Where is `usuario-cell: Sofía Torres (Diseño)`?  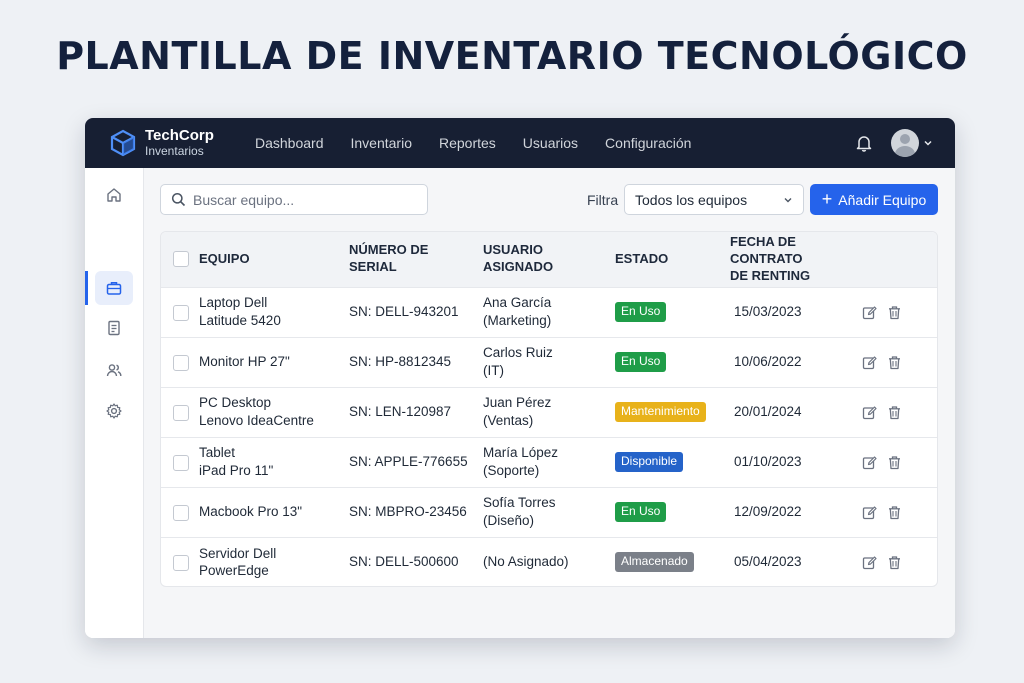
usuario-cell: Sofía Torres (Diseño) is located at coordinates (549, 512).